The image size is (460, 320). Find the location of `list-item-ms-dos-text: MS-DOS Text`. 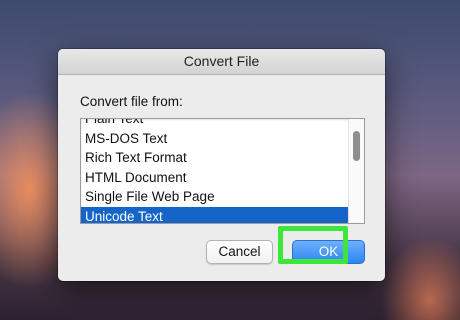

list-item-ms-dos-text: MS-DOS Text is located at coordinates (215, 139).